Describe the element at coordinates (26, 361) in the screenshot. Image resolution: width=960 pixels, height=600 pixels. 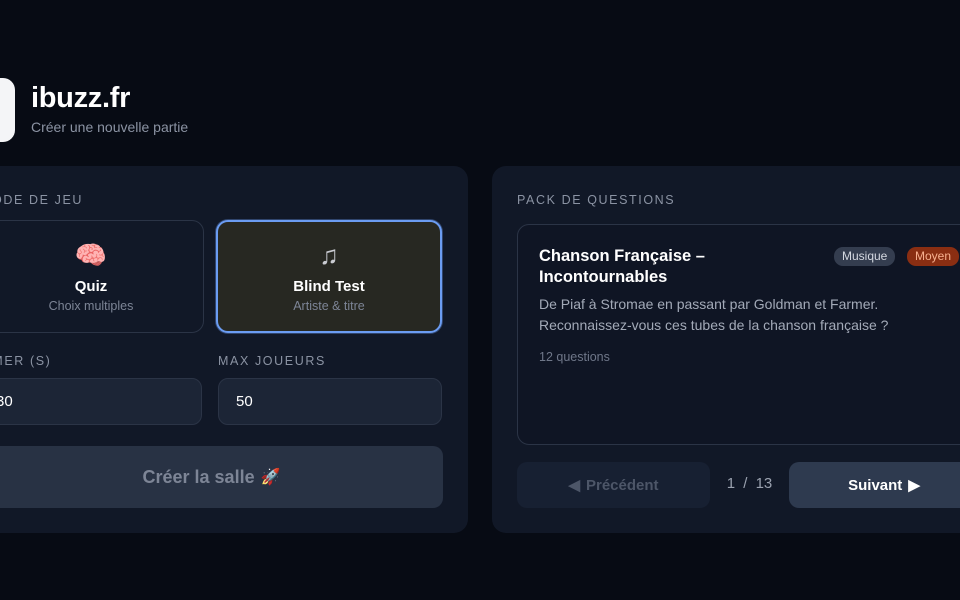
I see `timer-label: TIMER (S)` at that location.